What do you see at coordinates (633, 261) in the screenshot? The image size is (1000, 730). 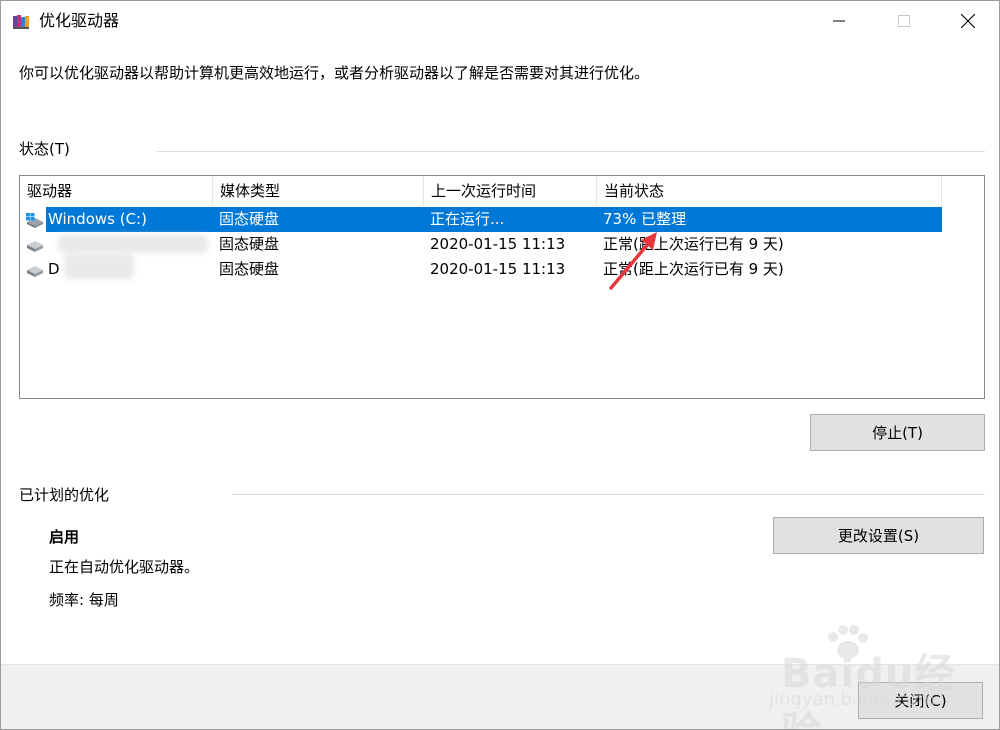 I see `annotation-arrow-icon` at bounding box center [633, 261].